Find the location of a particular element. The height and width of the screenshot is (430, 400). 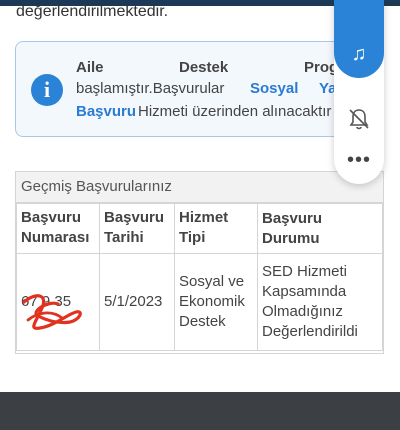

music-note-icon: ♫ is located at coordinates (359, 54).